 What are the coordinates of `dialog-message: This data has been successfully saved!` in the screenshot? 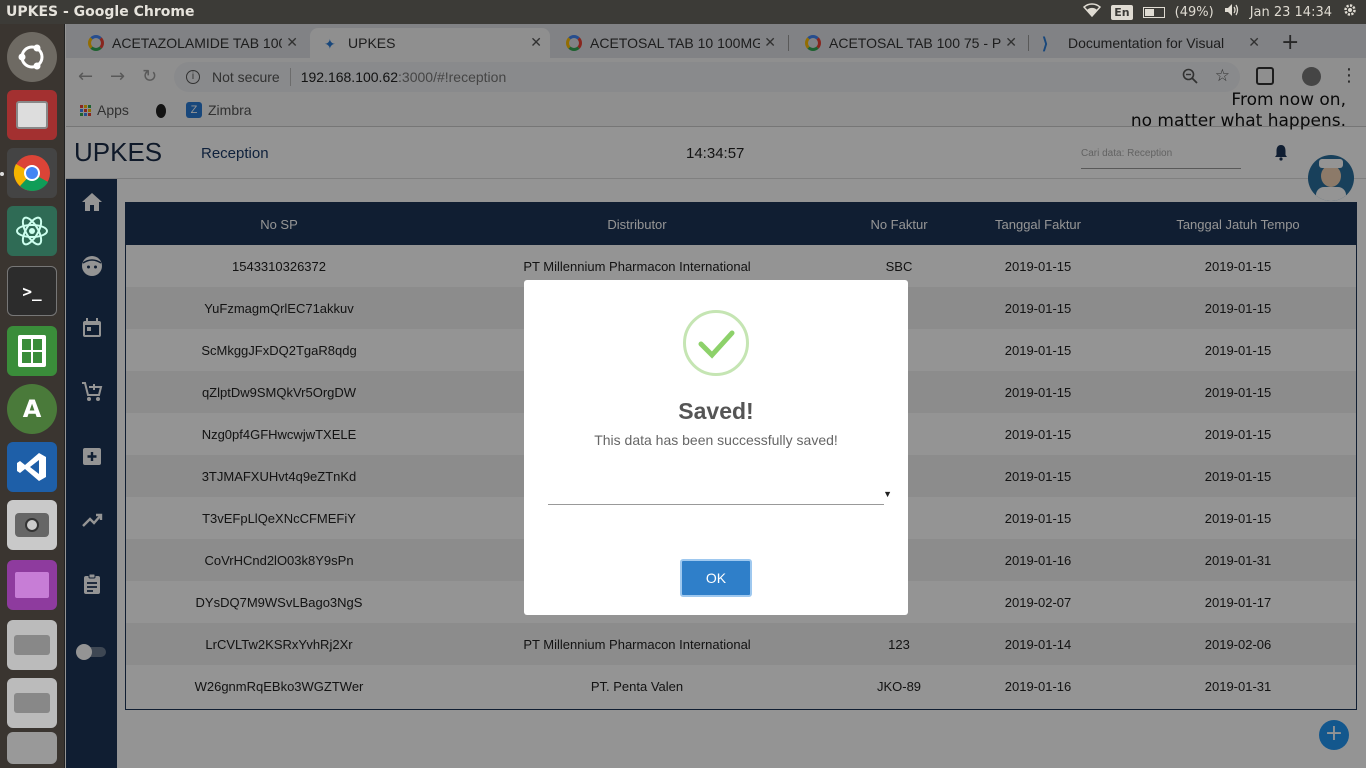 It's located at (716, 440).